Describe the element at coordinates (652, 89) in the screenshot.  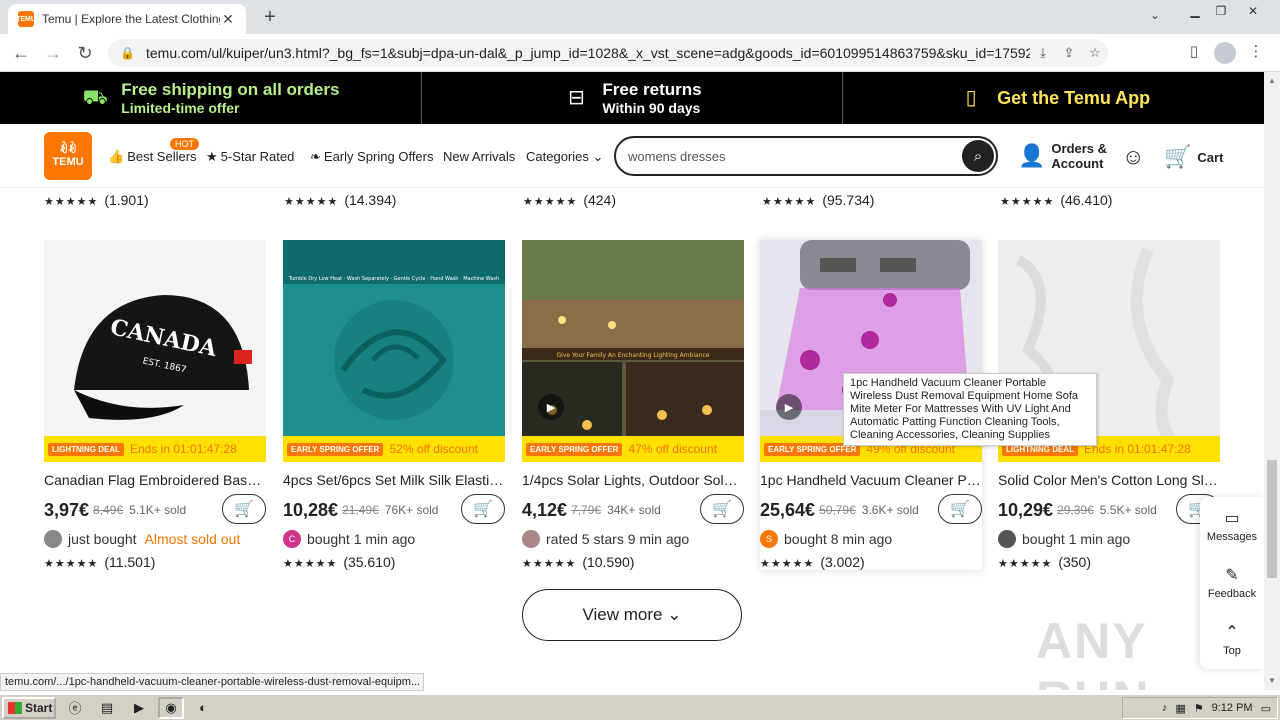
I see `promo-returns-title: Free returns` at that location.